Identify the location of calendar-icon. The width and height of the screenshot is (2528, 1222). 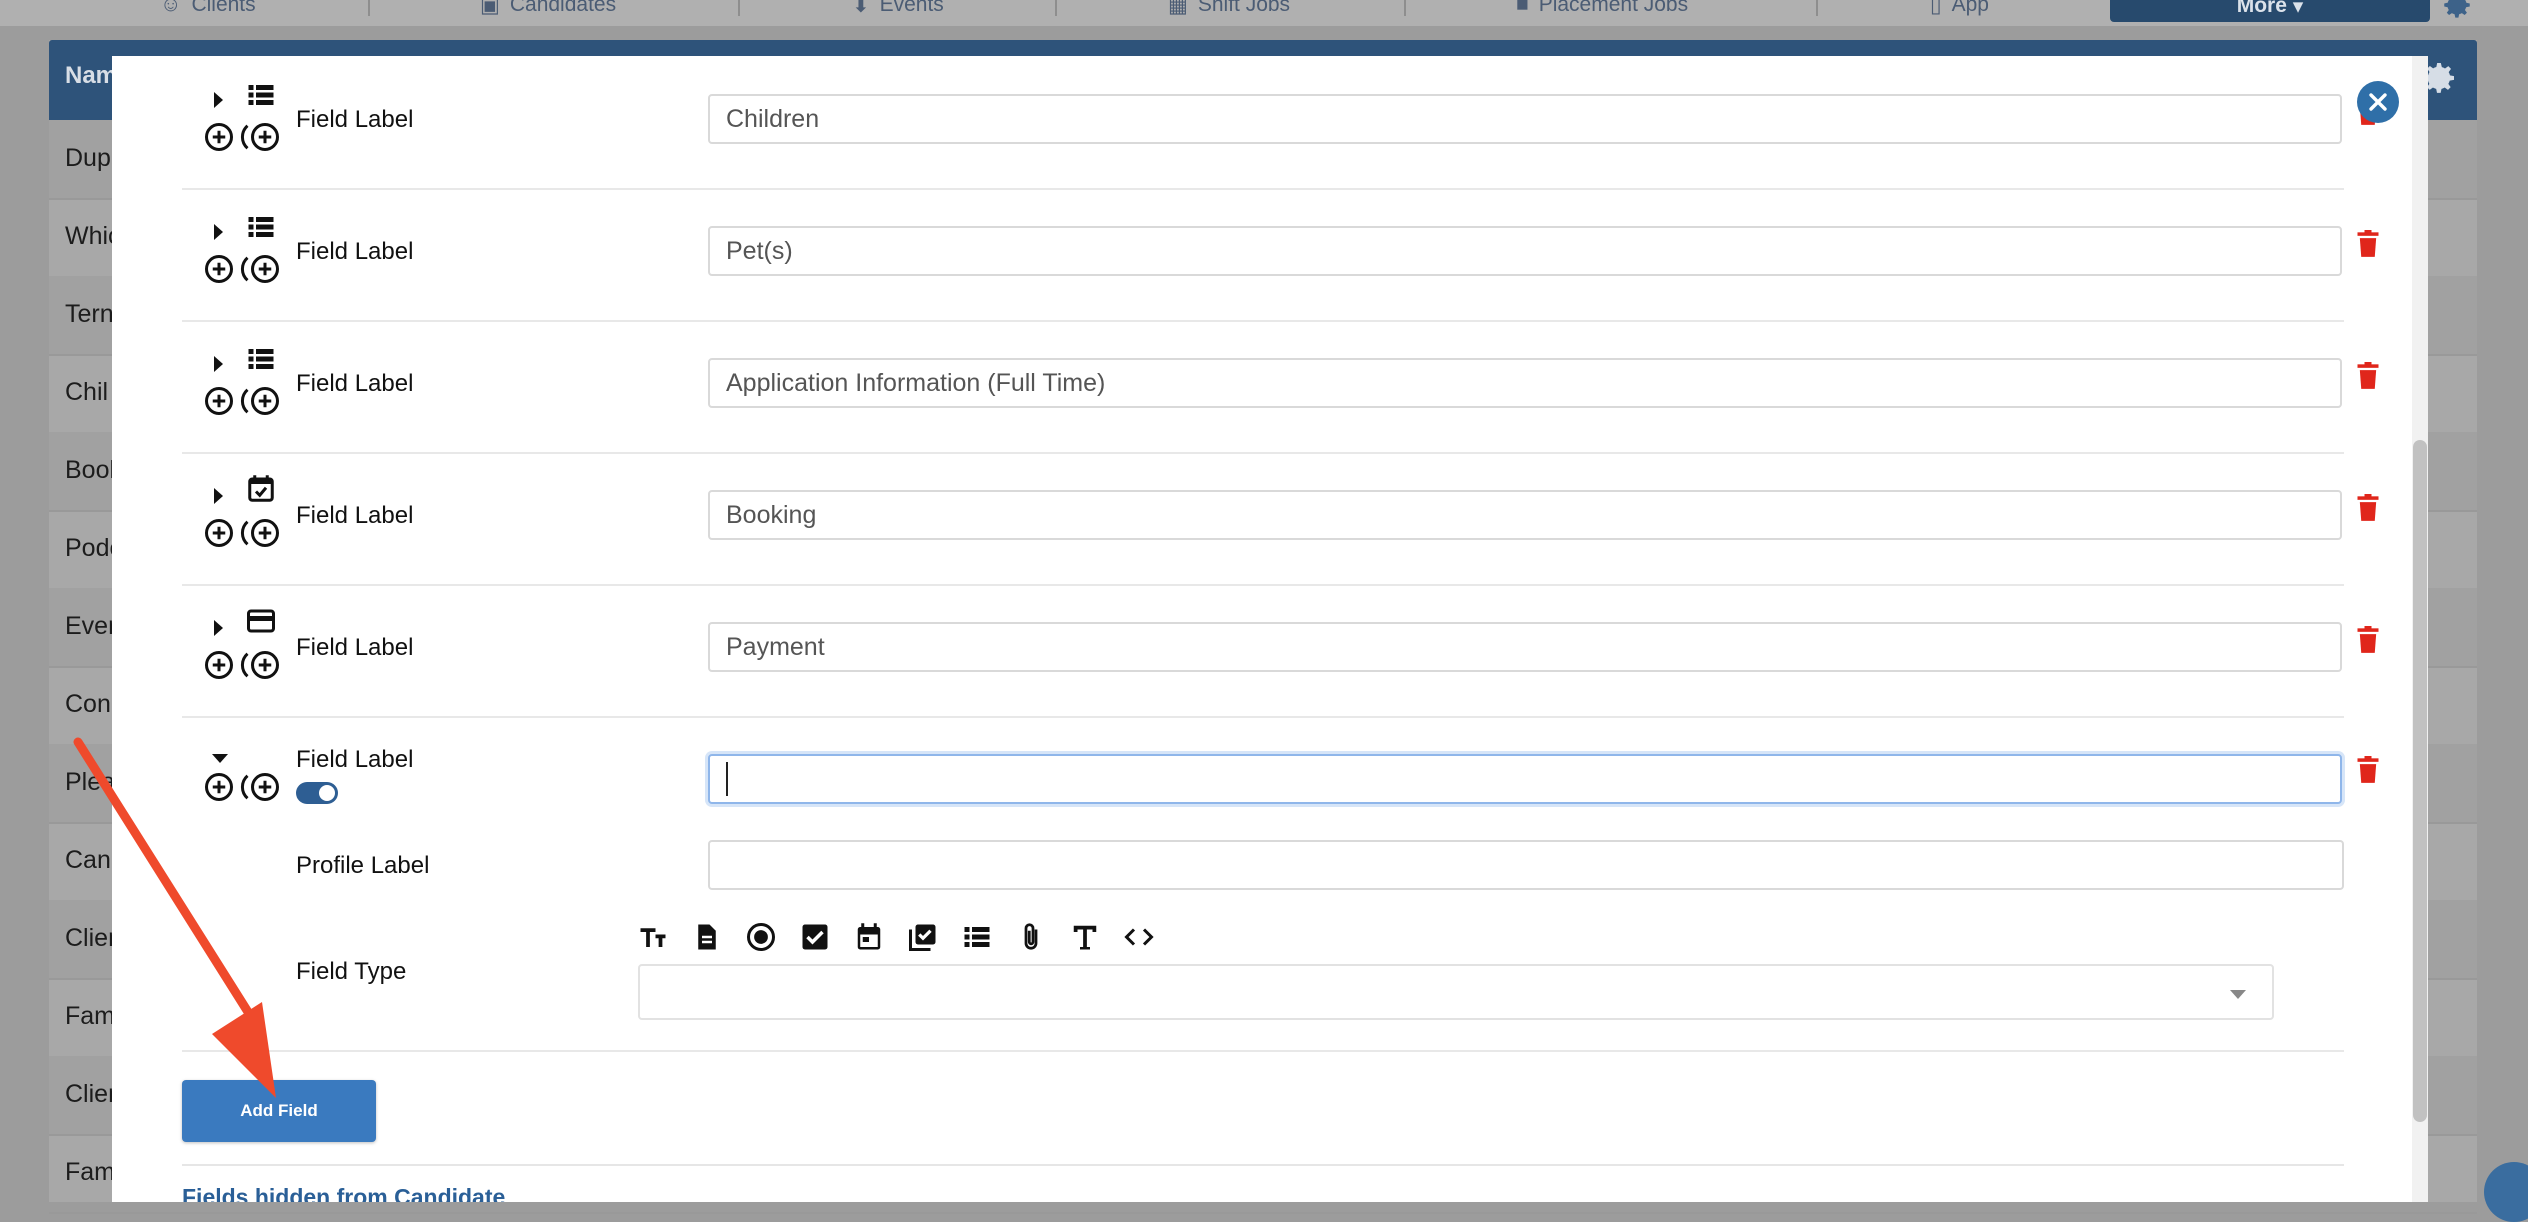
(869, 937).